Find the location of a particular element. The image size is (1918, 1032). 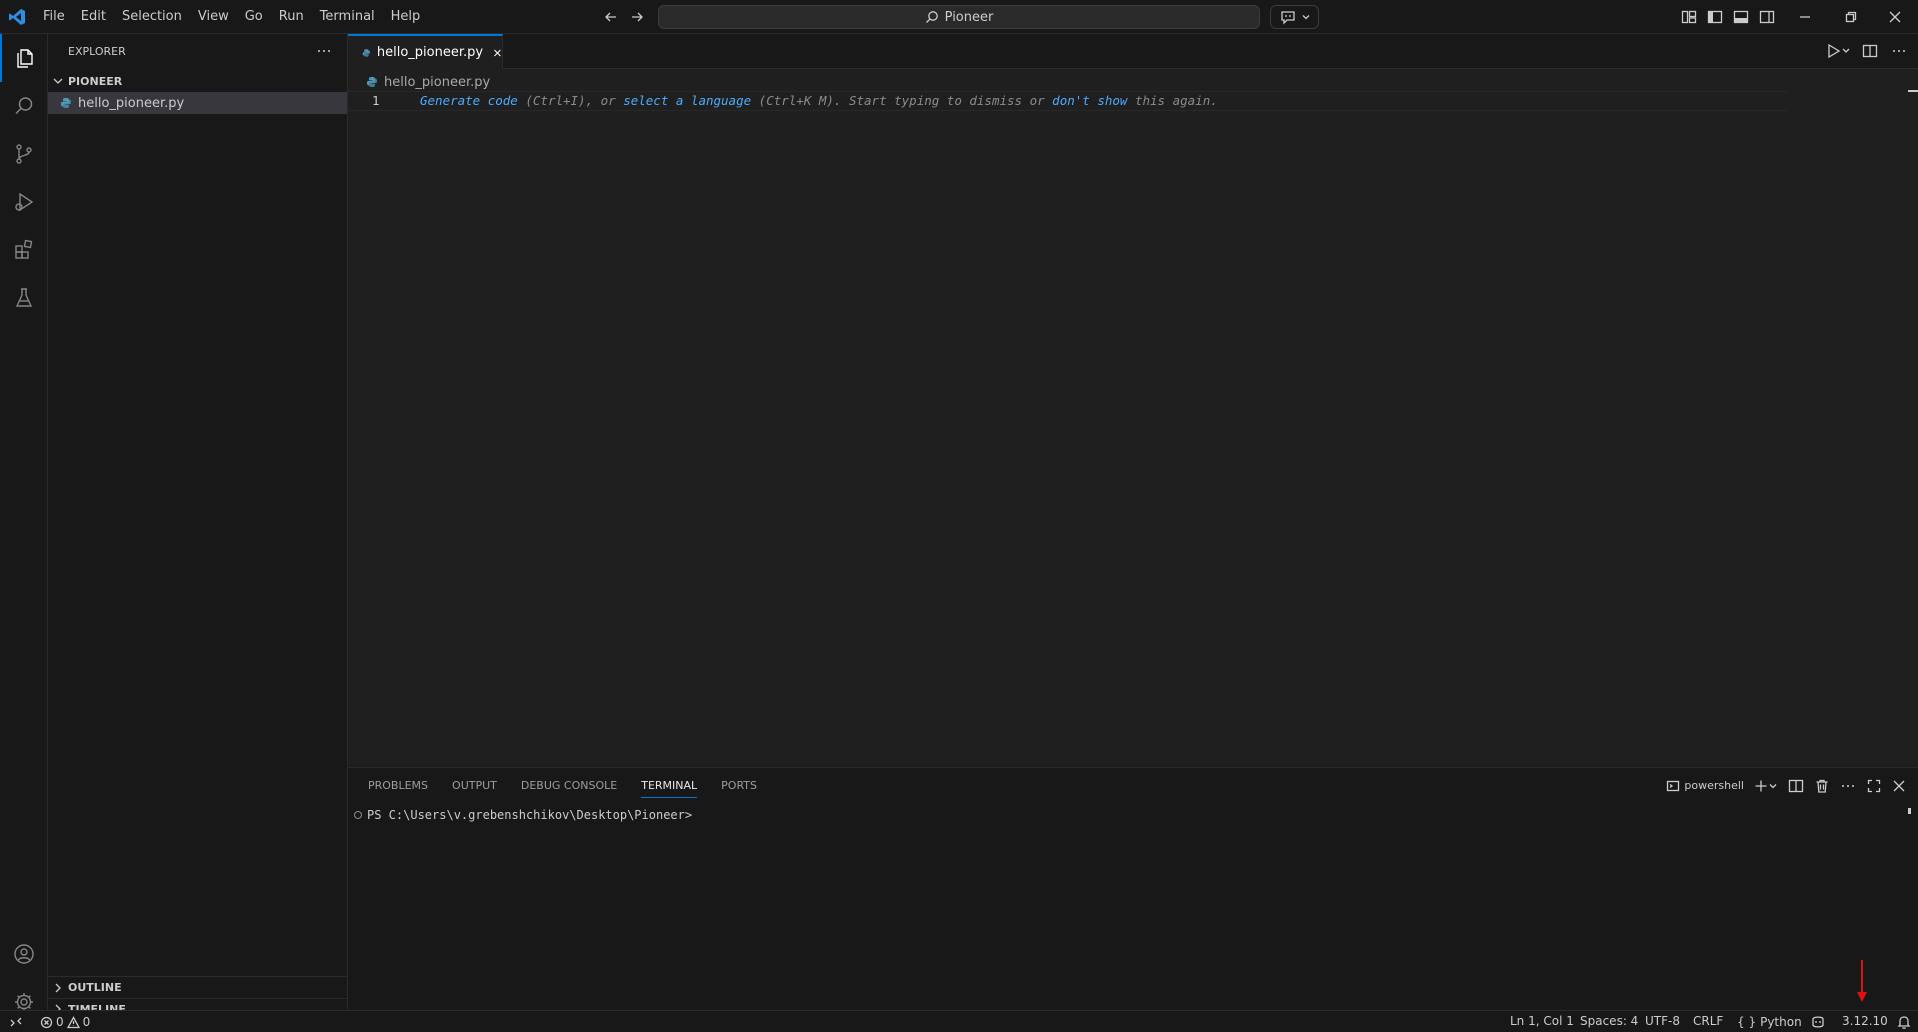

outline-section-header: OUTLINE is located at coordinates (198, 987).